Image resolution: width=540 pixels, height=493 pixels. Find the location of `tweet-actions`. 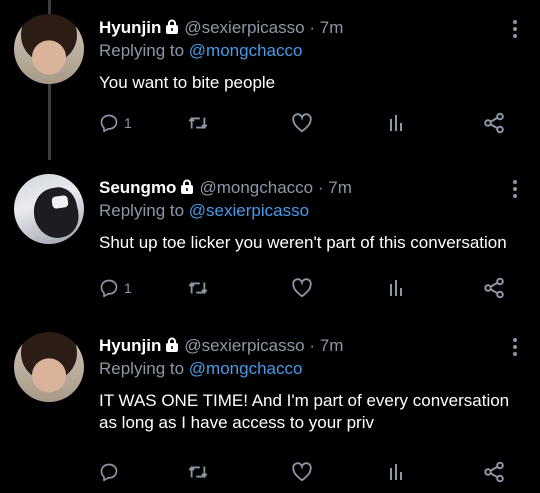

tweet-actions is located at coordinates (309, 472).